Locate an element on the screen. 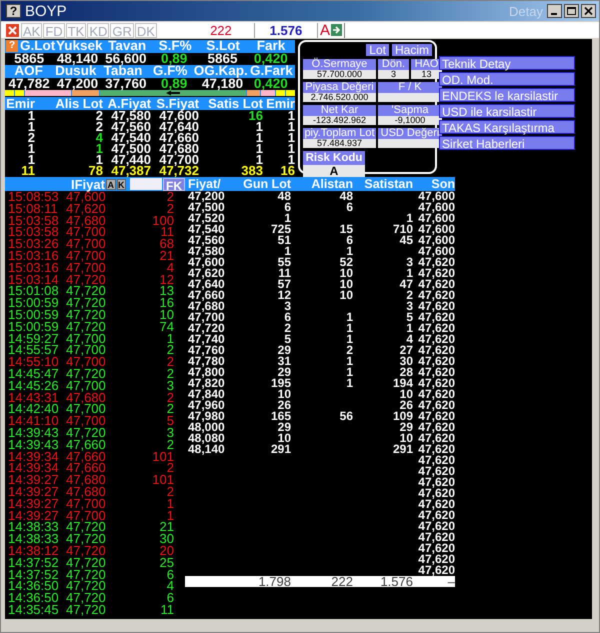 The image size is (600, 633). panel-button: Hacim is located at coordinates (412, 50).